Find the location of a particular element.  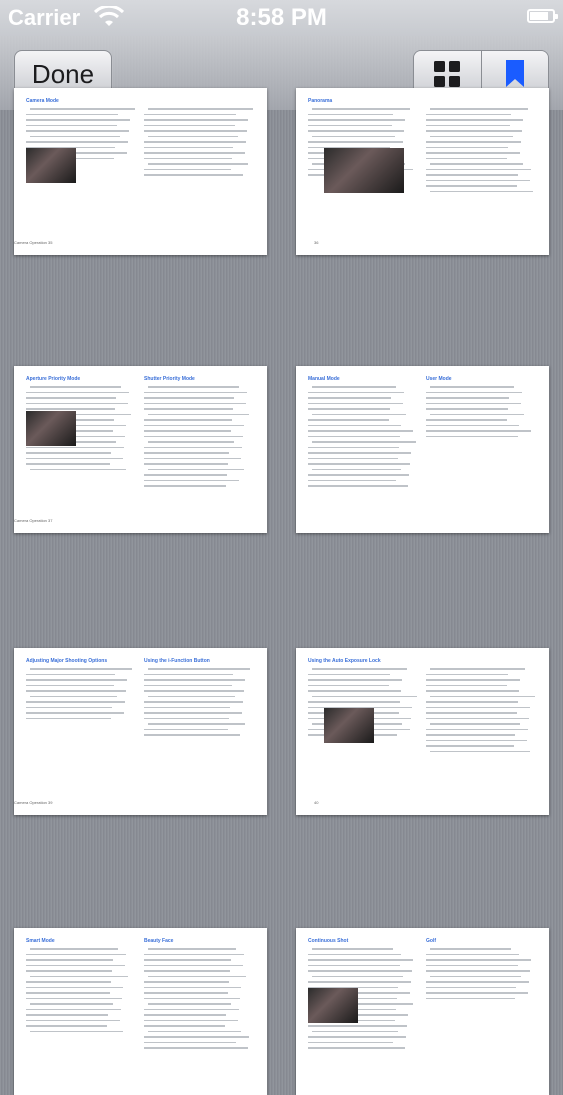

page-photo is located at coordinates (333, 1005).